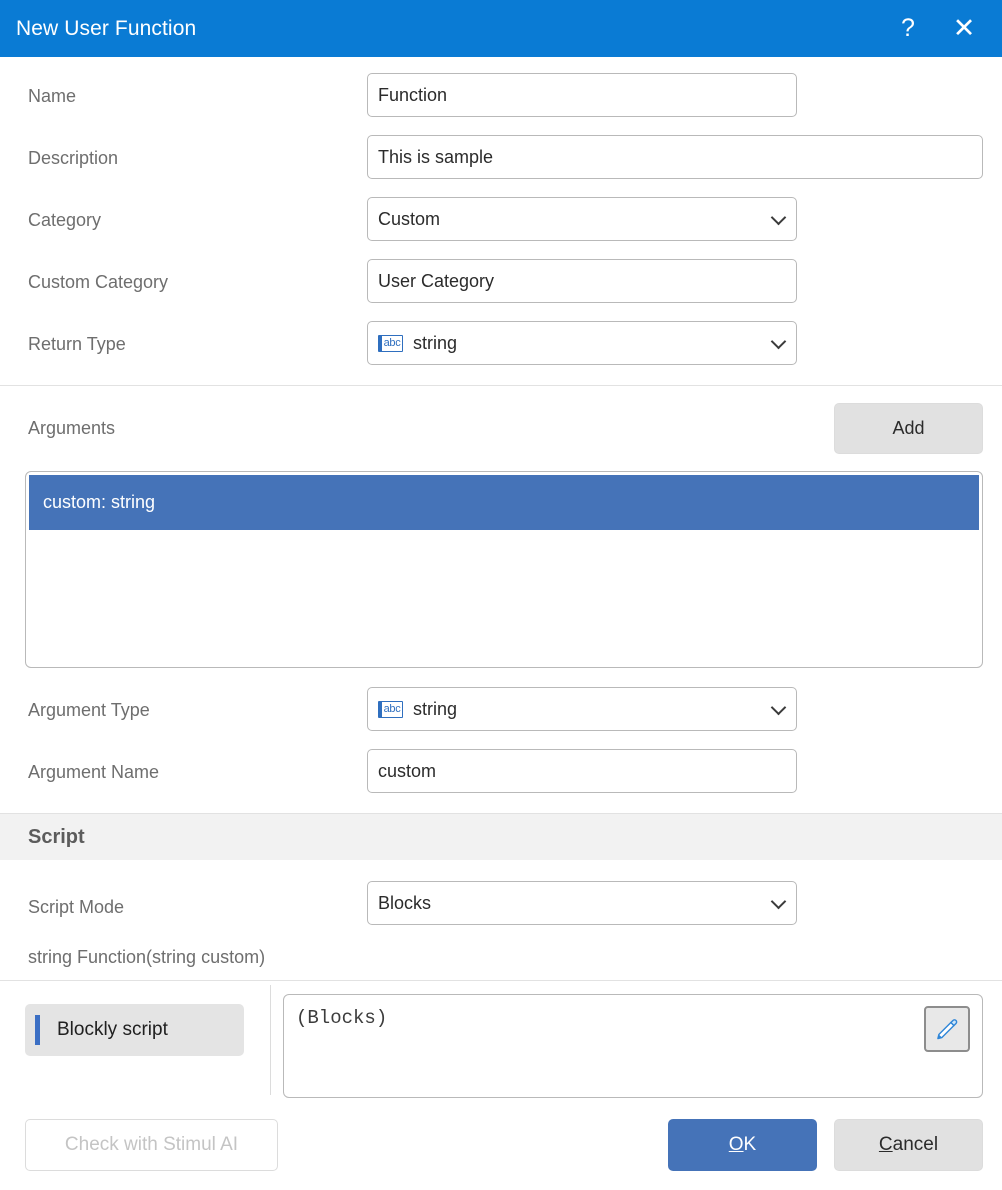  Describe the element at coordinates (106, 28) in the screenshot. I see `window-title: New User Function` at that location.